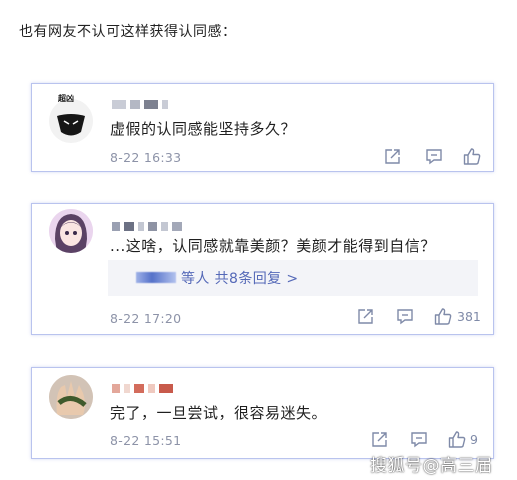  I want to click on comment-actions: 381, so click(419, 316).